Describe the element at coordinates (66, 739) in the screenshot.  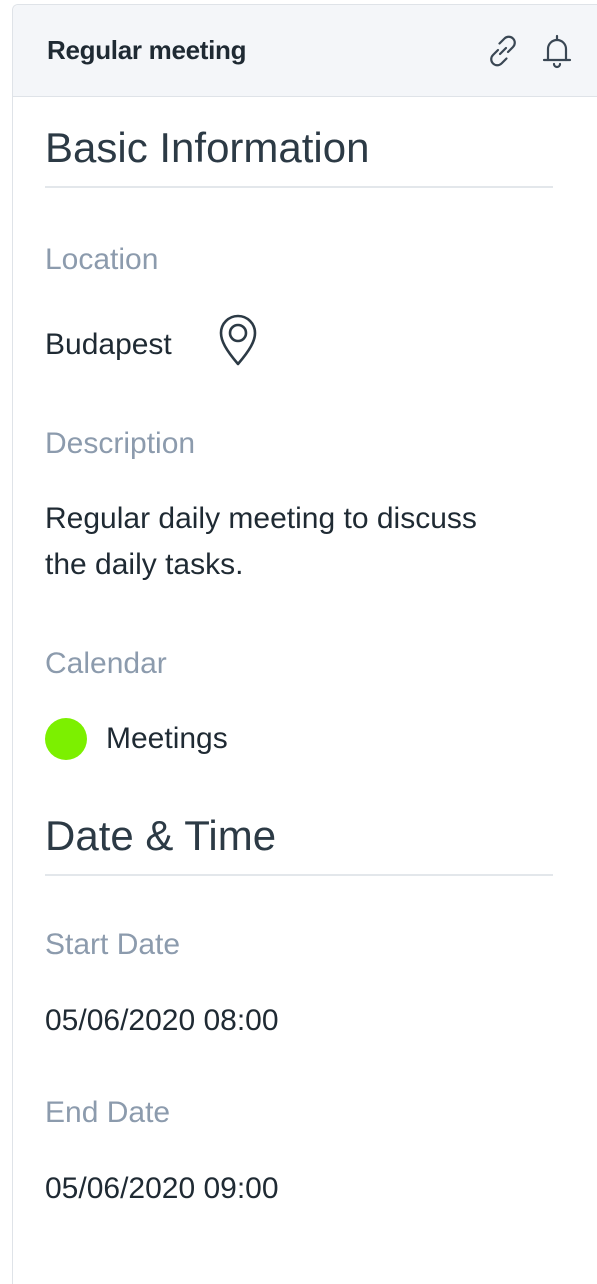
I see `calendar-color-dot` at that location.